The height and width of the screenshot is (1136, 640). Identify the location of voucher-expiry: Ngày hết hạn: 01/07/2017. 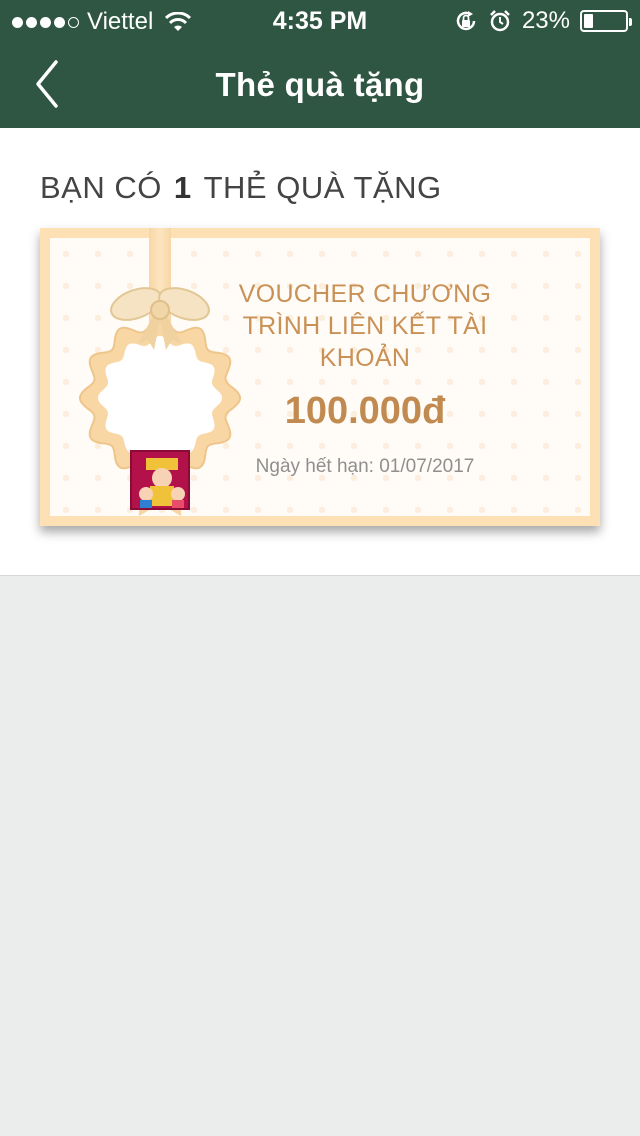
(365, 466).